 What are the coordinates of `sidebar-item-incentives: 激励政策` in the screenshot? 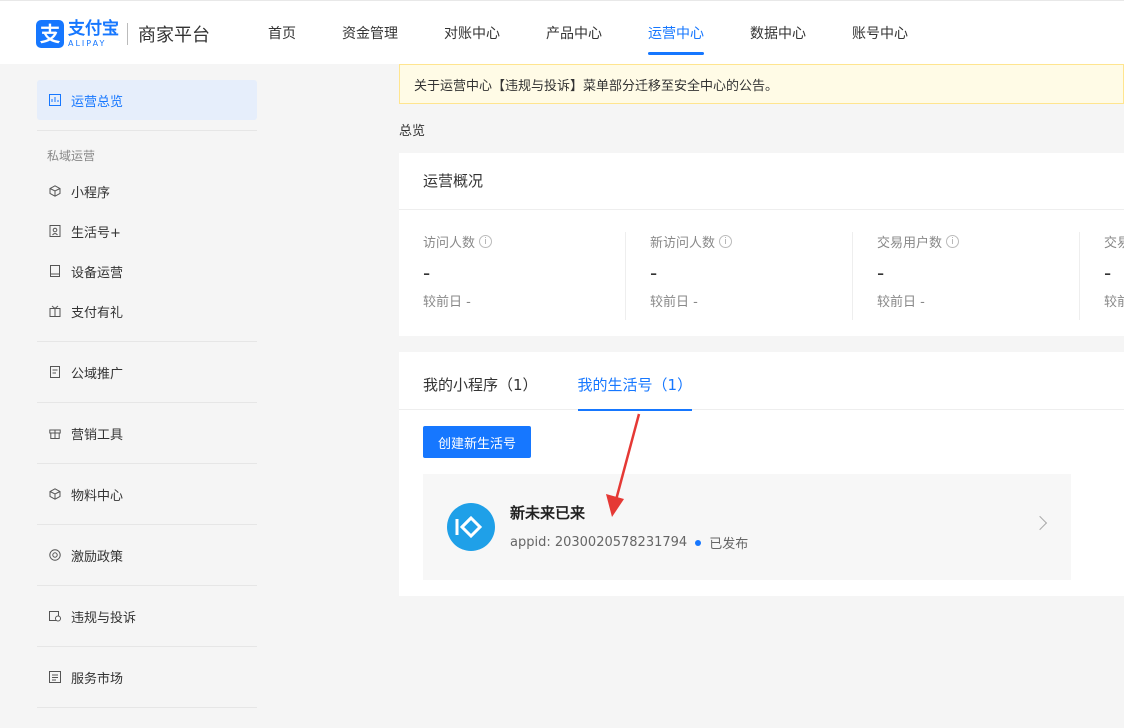 It's located at (147, 555).